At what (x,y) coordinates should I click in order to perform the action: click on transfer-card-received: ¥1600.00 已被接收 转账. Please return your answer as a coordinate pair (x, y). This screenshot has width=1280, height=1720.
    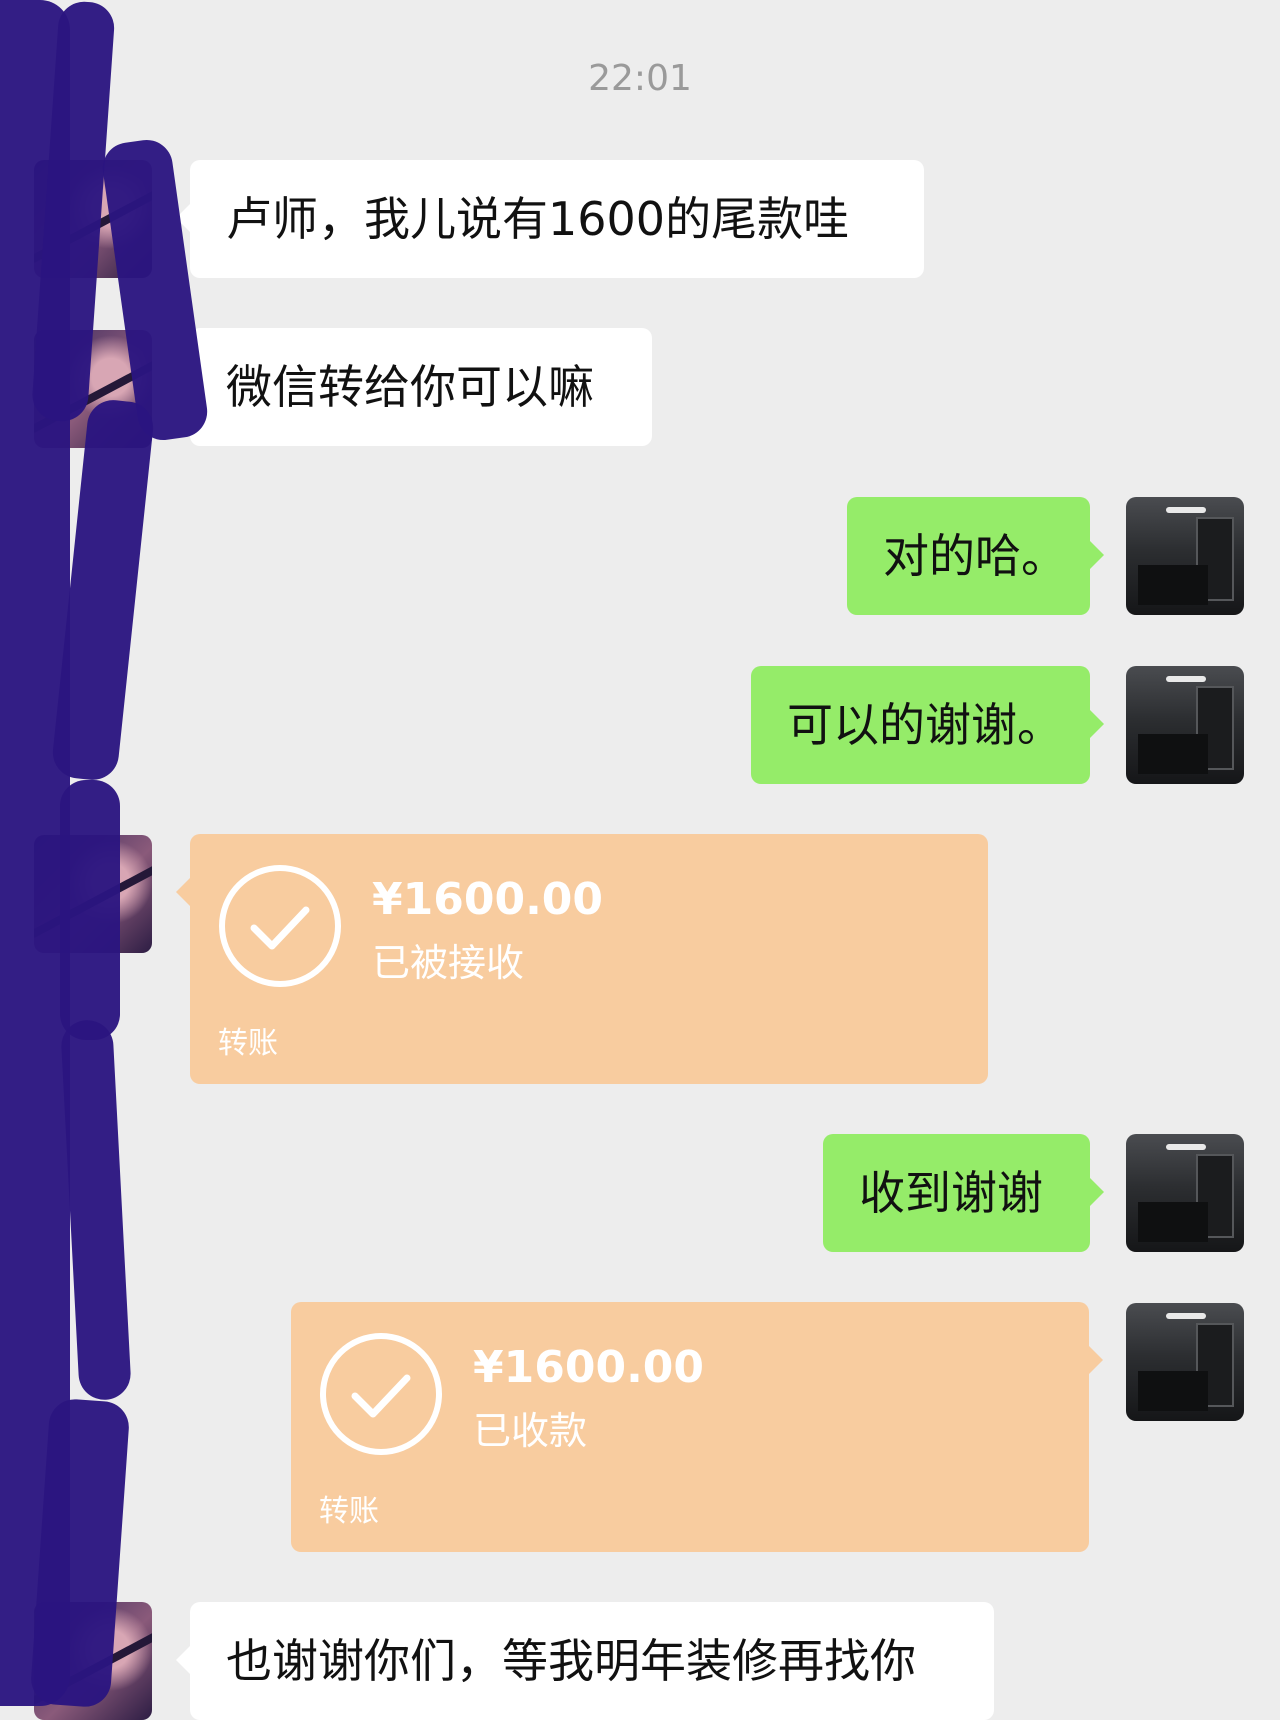
    Looking at the image, I should click on (582, 959).